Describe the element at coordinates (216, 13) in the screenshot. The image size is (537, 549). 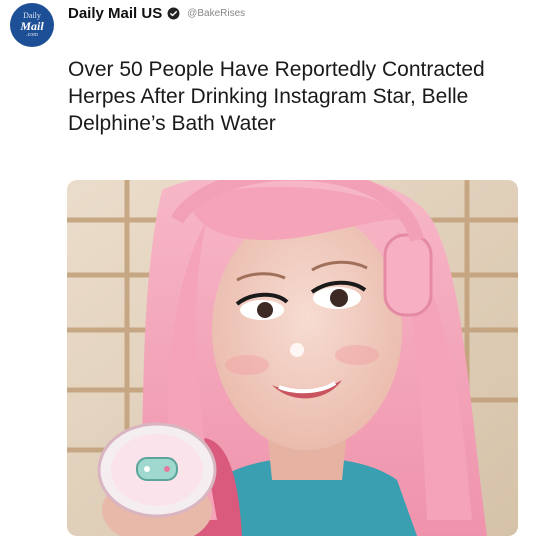
I see `author-handle: @BakeRises` at that location.